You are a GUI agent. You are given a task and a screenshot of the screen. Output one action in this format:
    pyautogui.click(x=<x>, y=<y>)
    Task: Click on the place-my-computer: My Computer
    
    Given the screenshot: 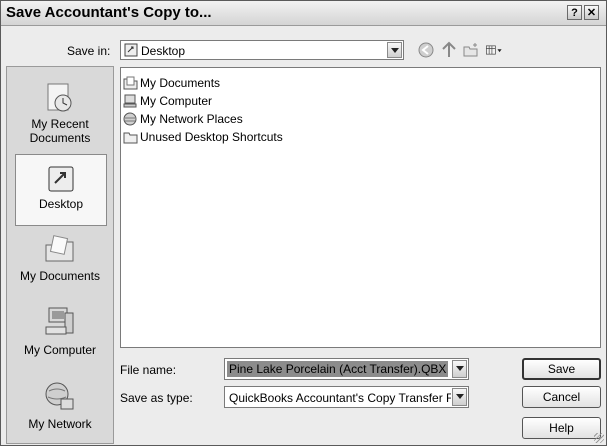 What is the action you would take?
    pyautogui.click(x=60, y=331)
    